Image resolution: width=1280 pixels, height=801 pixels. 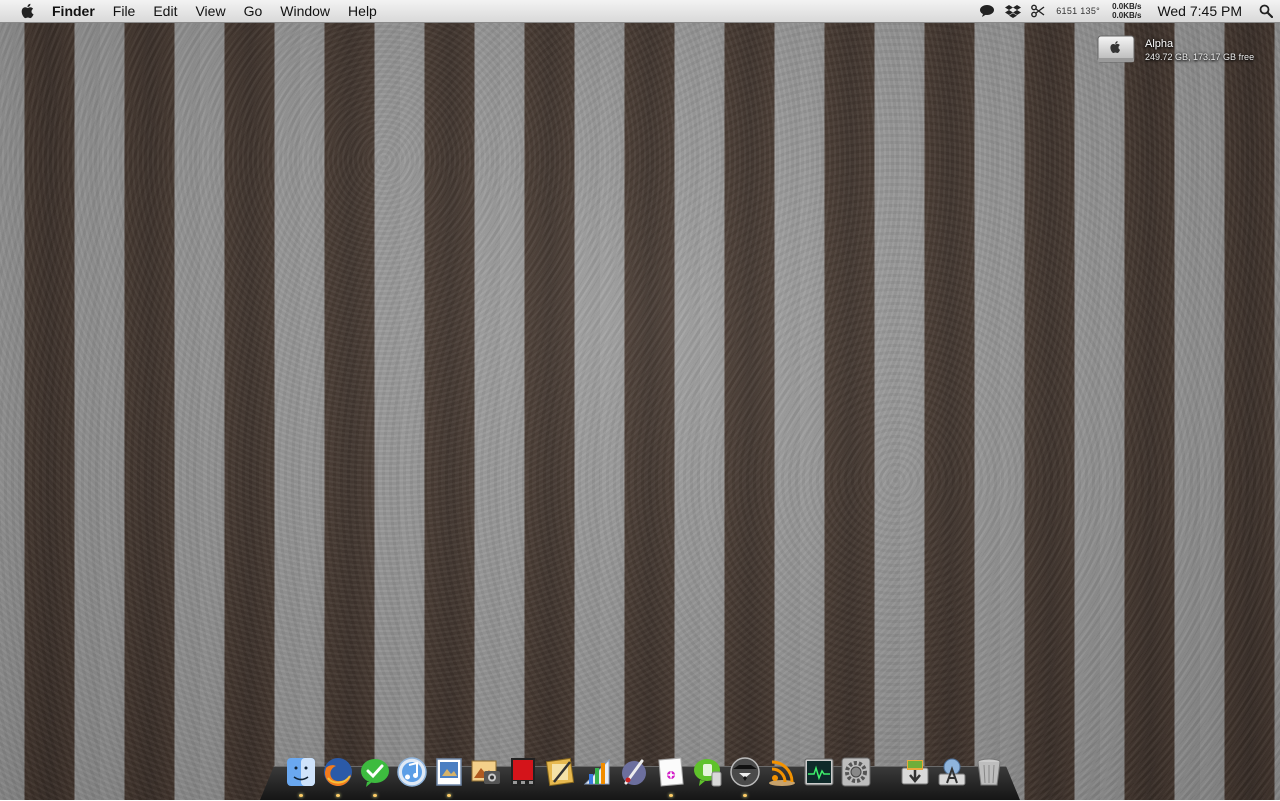 What do you see at coordinates (27, 11) in the screenshot?
I see `apple-menu-icon` at bounding box center [27, 11].